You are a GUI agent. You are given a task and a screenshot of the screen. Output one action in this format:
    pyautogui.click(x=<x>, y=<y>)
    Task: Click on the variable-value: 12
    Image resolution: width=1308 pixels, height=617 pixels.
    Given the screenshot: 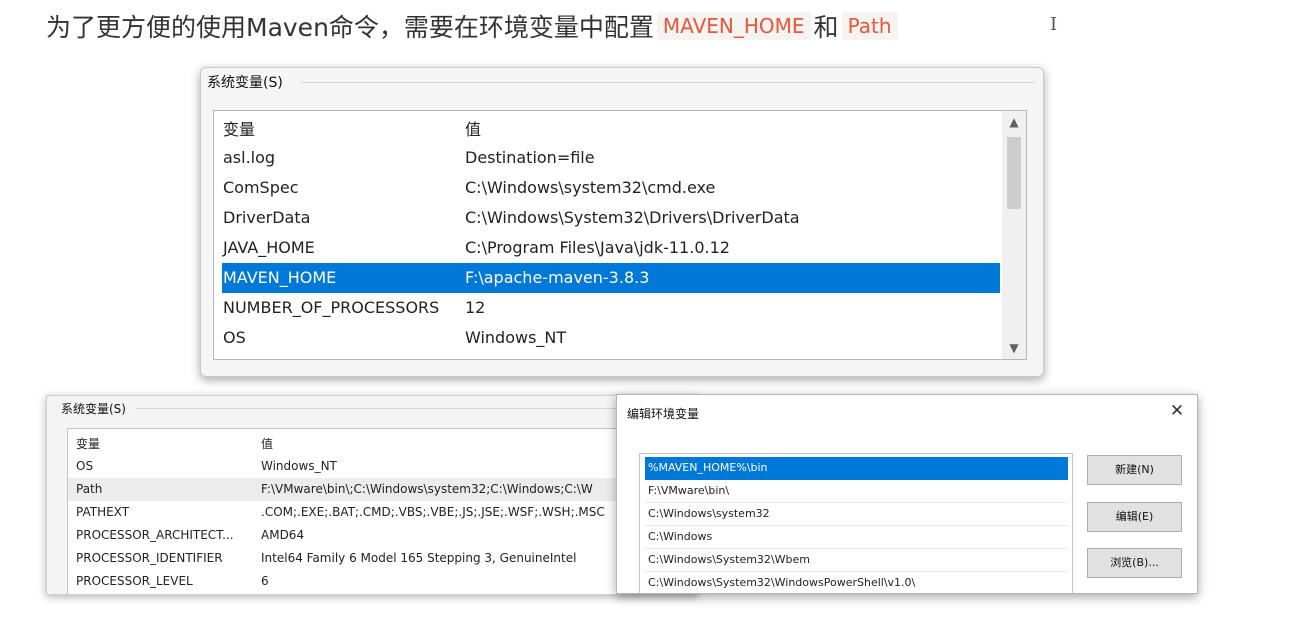 What is the action you would take?
    pyautogui.click(x=475, y=307)
    